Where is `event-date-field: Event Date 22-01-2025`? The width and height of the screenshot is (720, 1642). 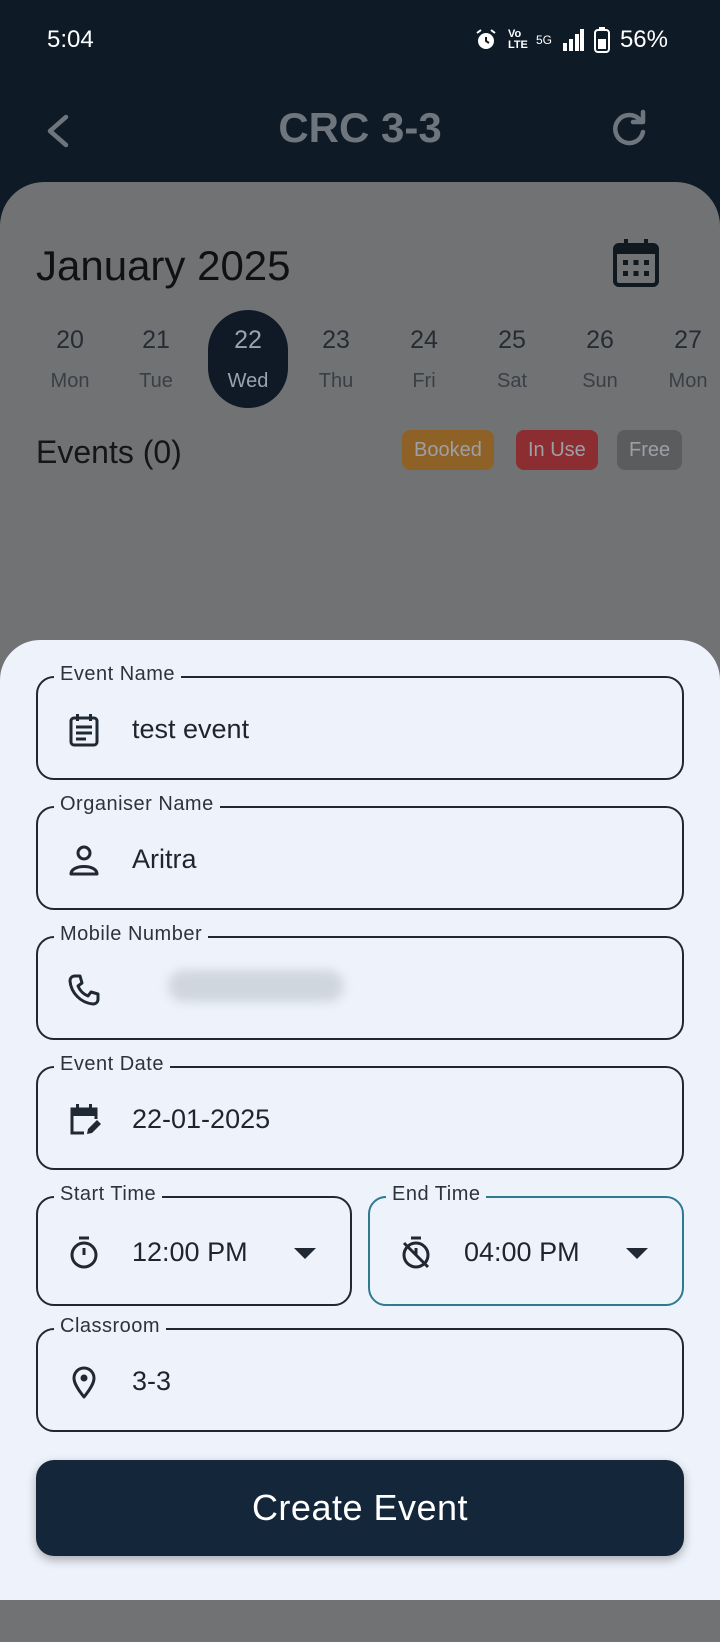 event-date-field: Event Date 22-01-2025 is located at coordinates (360, 1111).